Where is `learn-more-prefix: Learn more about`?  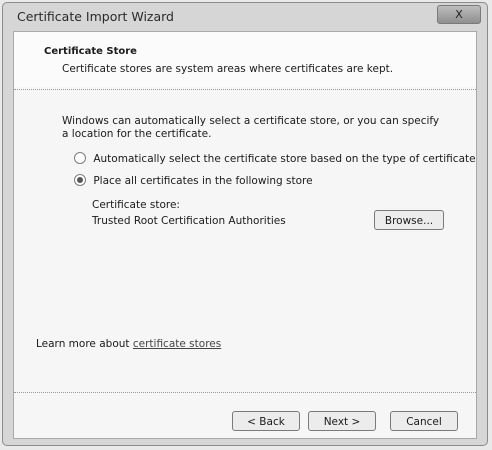
learn-more-prefix: Learn more about is located at coordinates (83, 344).